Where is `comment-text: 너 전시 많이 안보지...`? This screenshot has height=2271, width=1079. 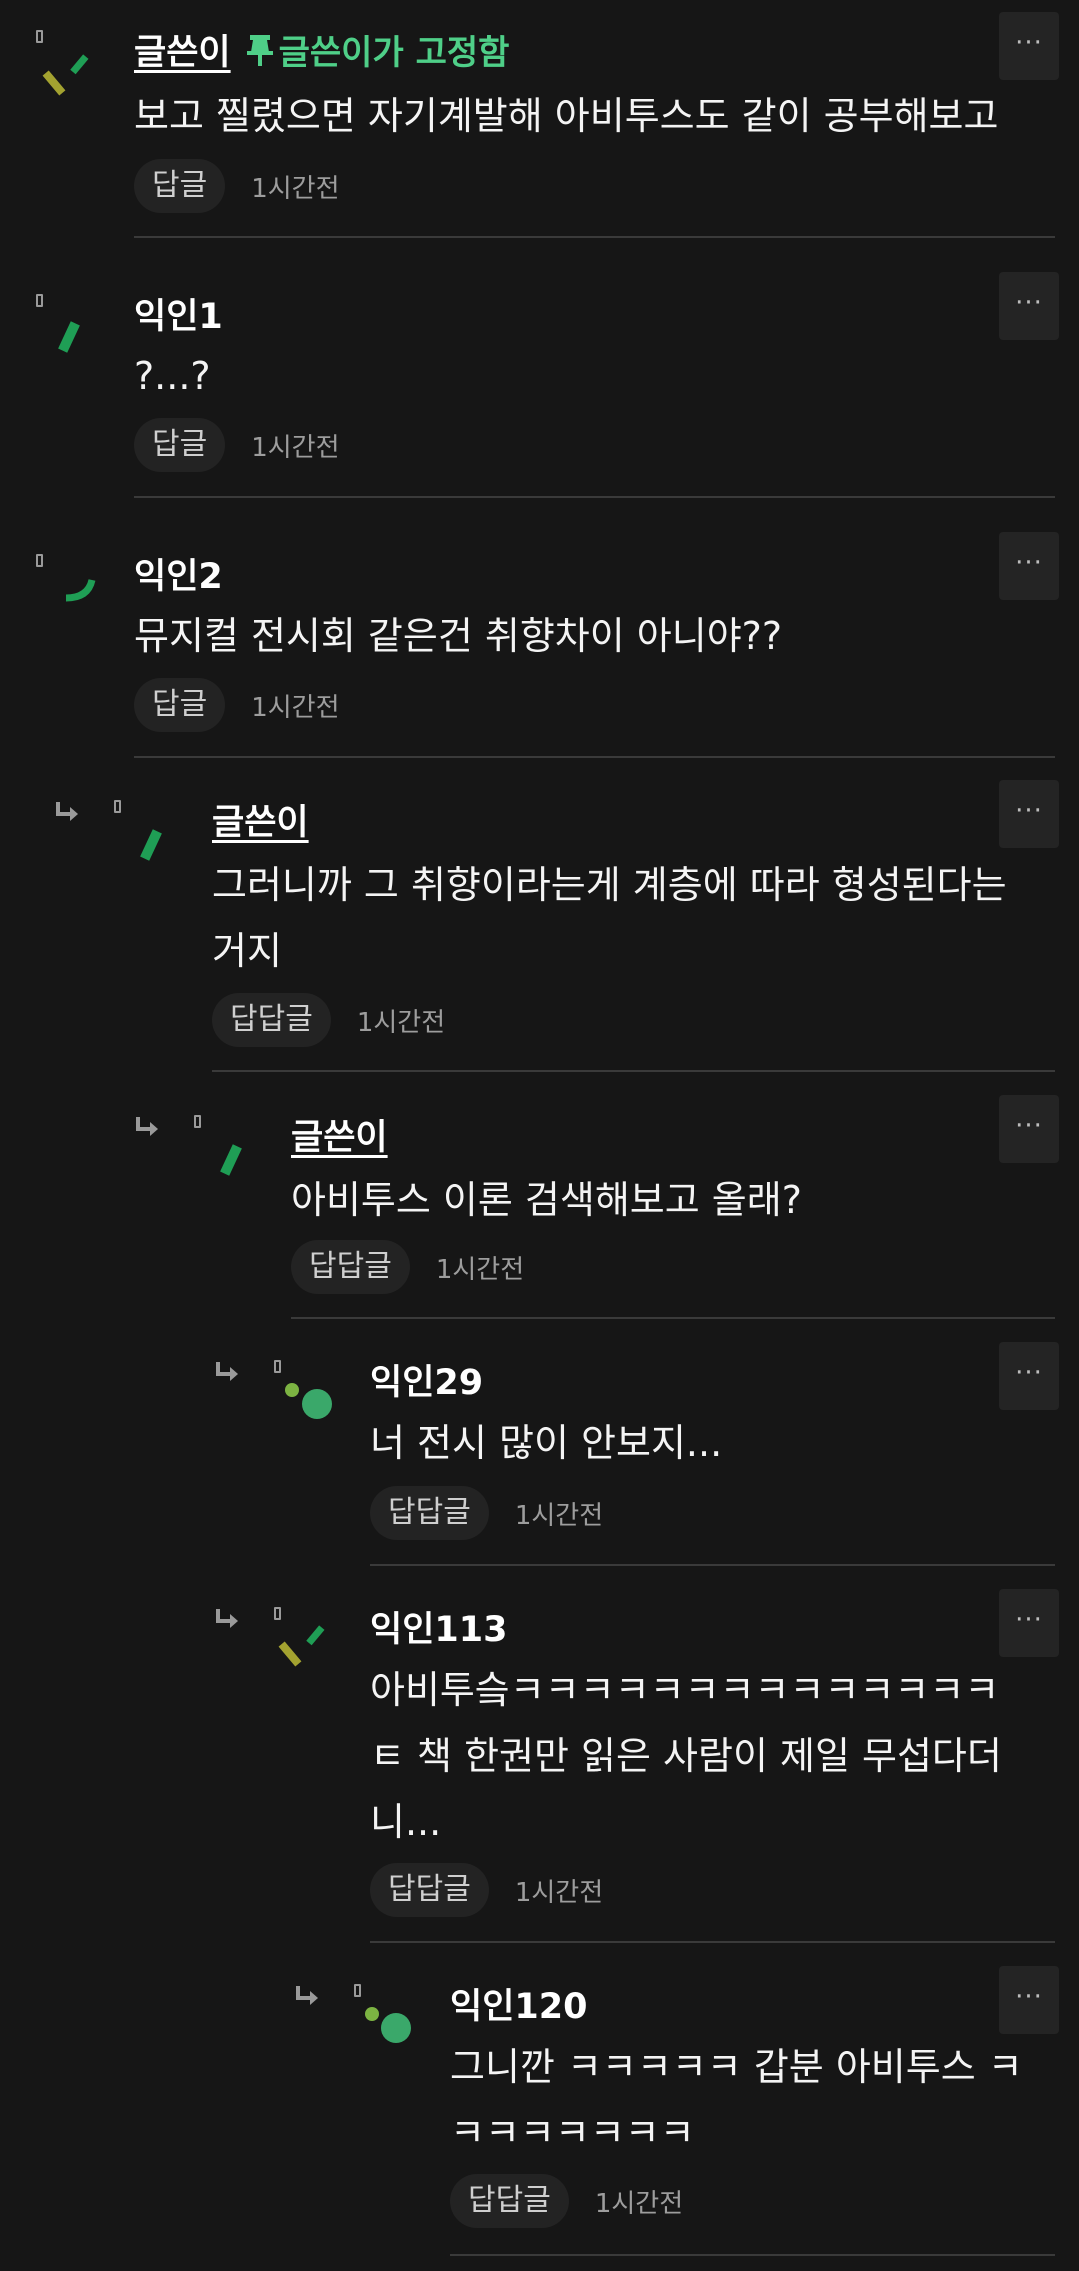
comment-text: 너 전시 많이 안보지... is located at coordinates (546, 1443).